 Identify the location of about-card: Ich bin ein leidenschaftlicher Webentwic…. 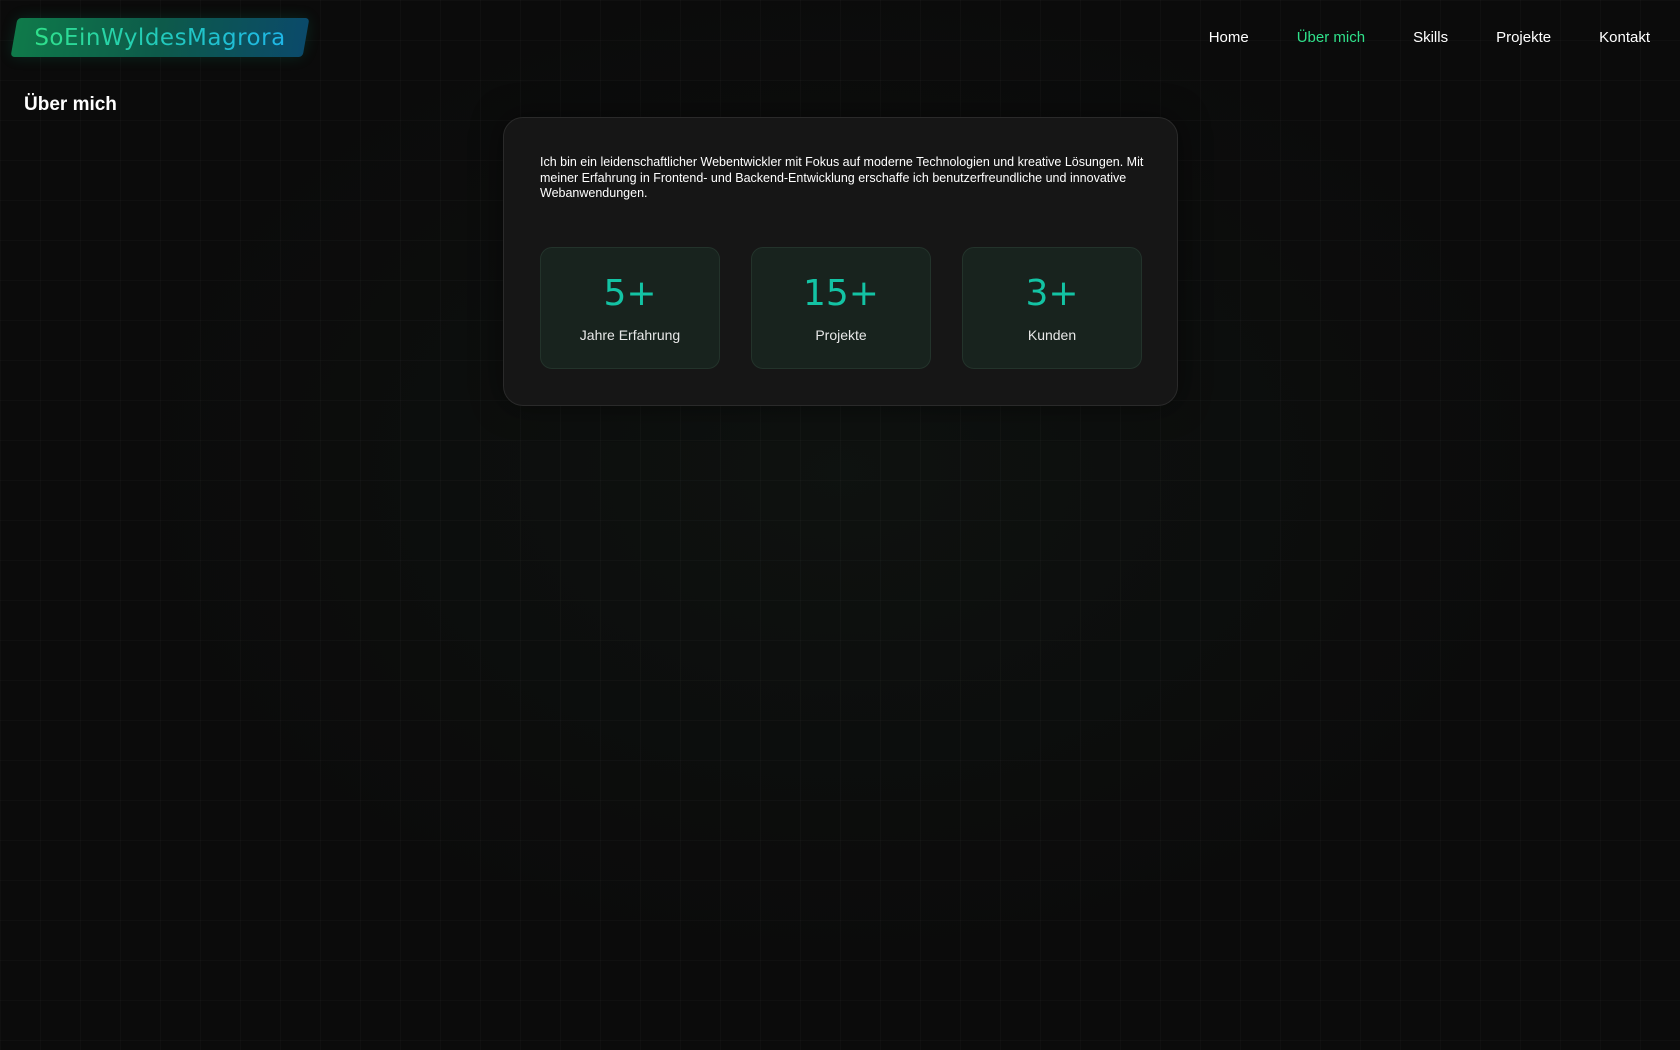
(840, 261).